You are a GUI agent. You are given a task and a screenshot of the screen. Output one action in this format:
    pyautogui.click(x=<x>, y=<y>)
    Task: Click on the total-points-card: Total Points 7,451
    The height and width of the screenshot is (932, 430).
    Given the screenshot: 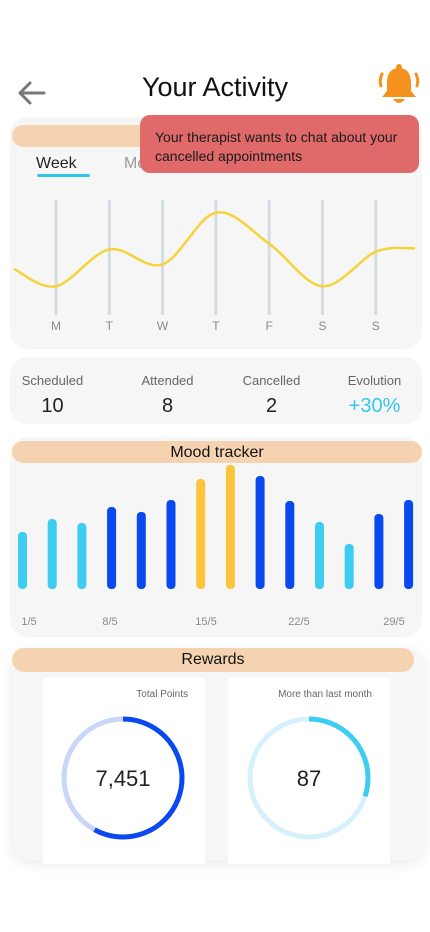 What is the action you would take?
    pyautogui.click(x=124, y=771)
    